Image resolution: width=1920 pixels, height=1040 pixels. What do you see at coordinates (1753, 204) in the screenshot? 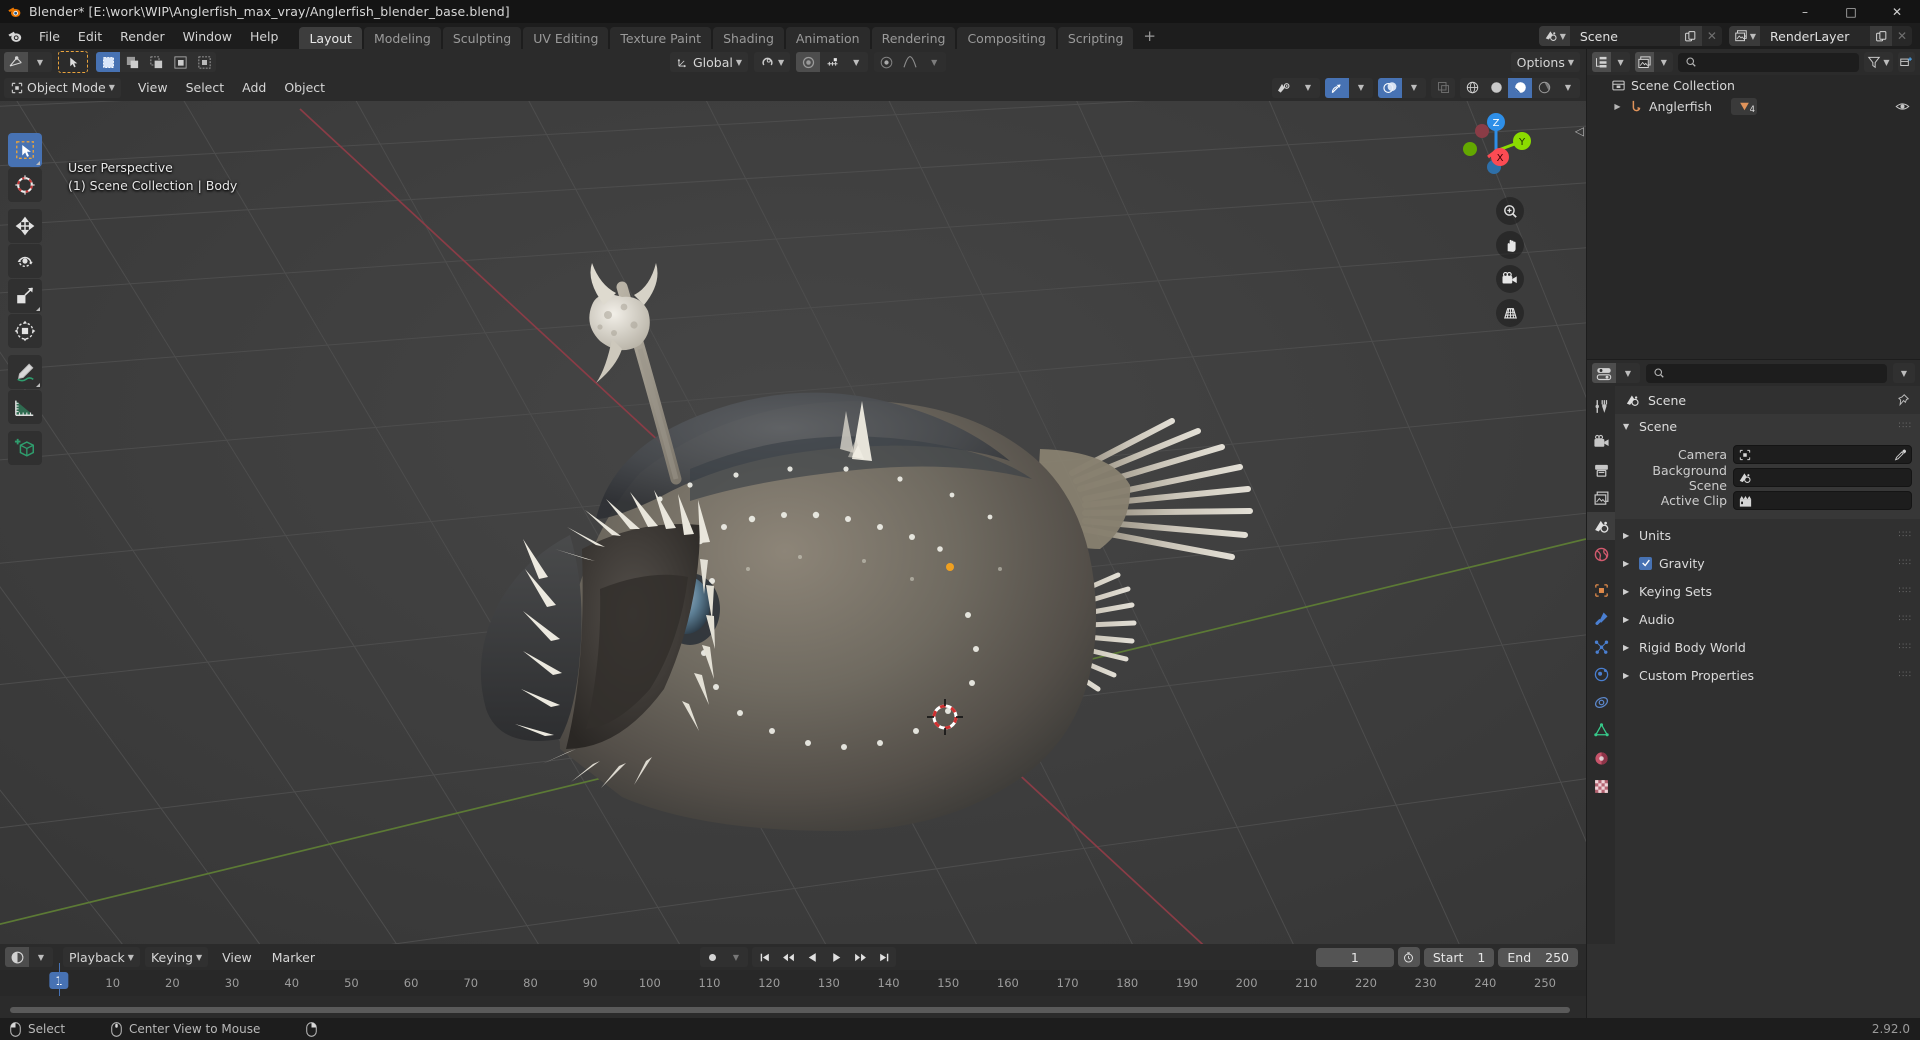
I see `outliner-editor: ▼ ▼ ▼ Scene Collection ▶ Anglerfish 4` at bounding box center [1753, 204].